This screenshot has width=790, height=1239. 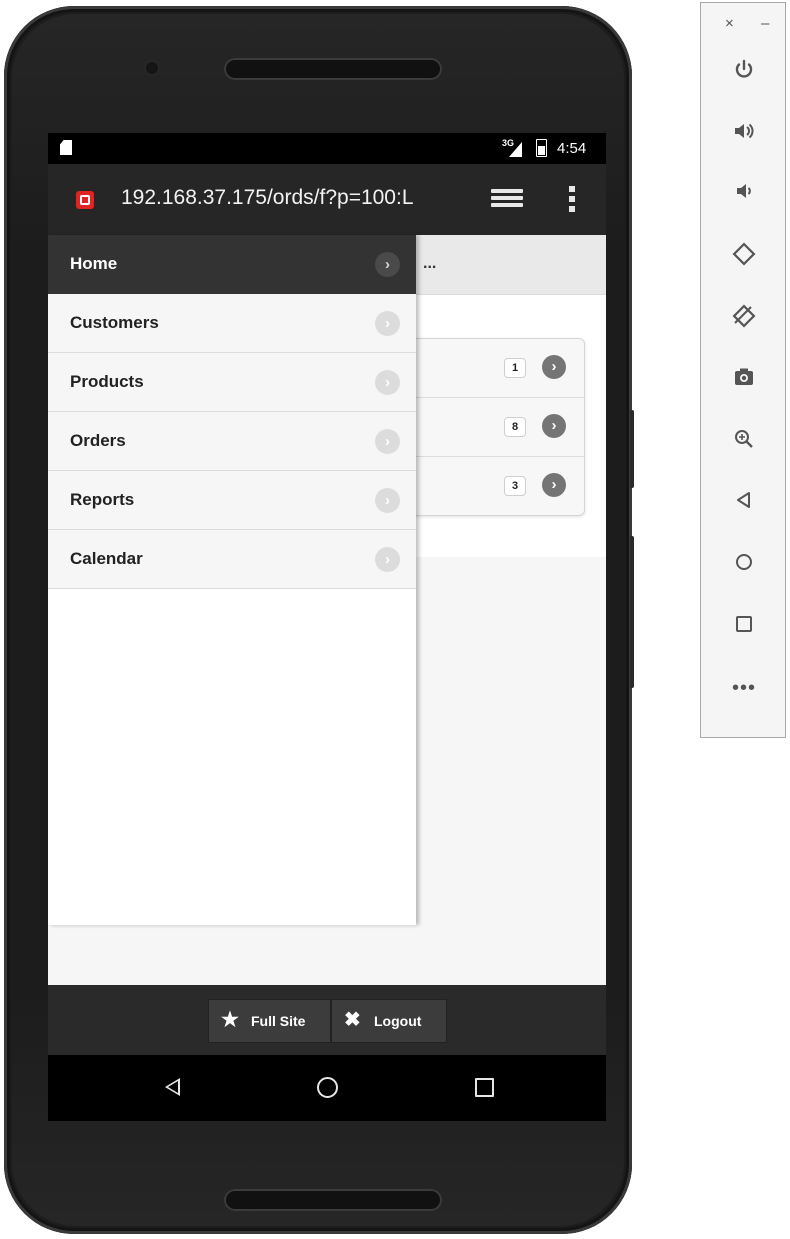 I want to click on power-icon, so click(x=744, y=73).